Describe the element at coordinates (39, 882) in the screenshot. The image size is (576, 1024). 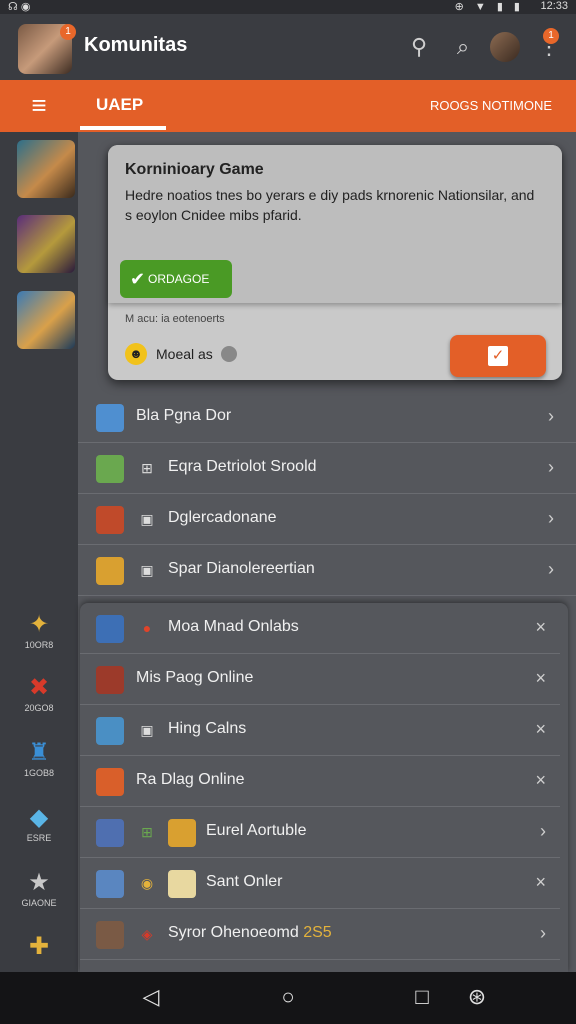
I see `star-icon: ★` at that location.